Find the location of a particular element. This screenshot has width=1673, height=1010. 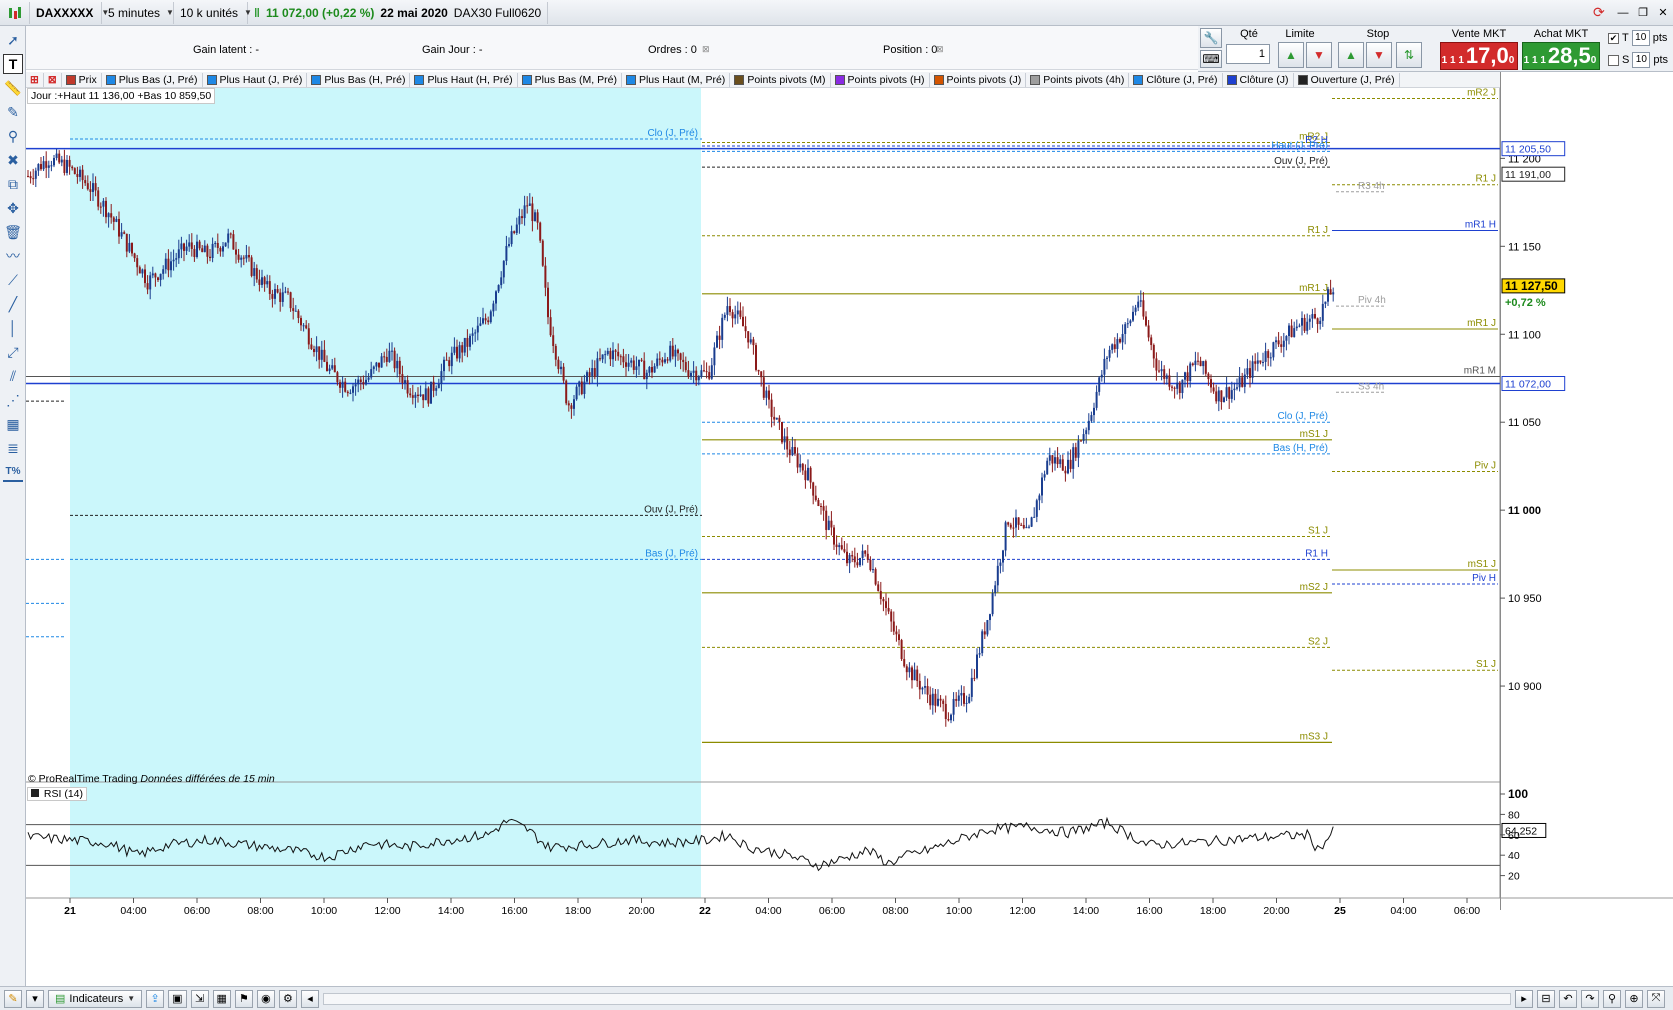

limit-buy-button: ▲ is located at coordinates (1291, 55).